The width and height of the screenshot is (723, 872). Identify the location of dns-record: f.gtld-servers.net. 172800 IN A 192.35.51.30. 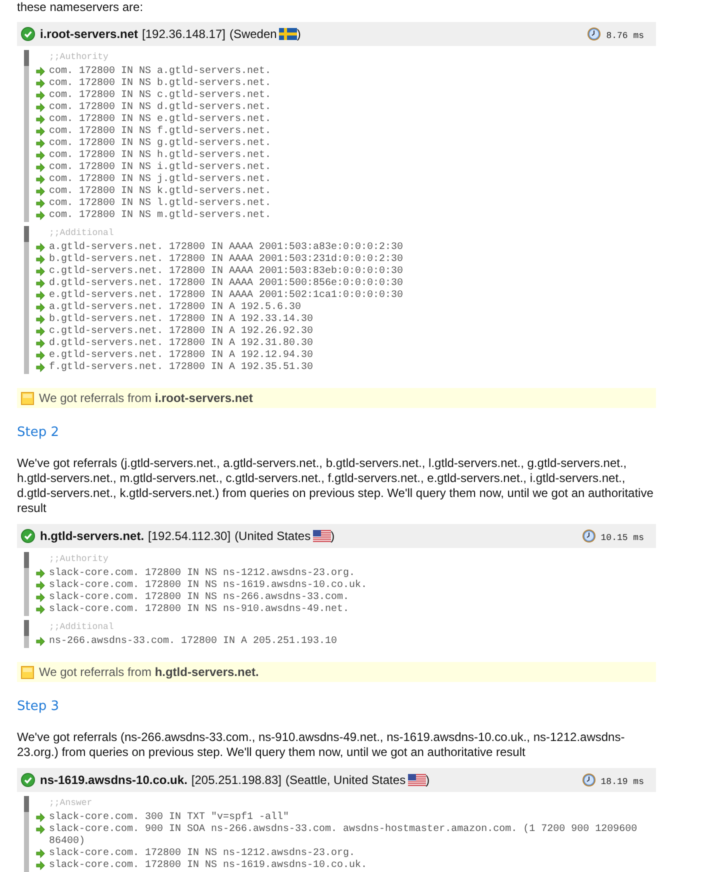
(181, 368).